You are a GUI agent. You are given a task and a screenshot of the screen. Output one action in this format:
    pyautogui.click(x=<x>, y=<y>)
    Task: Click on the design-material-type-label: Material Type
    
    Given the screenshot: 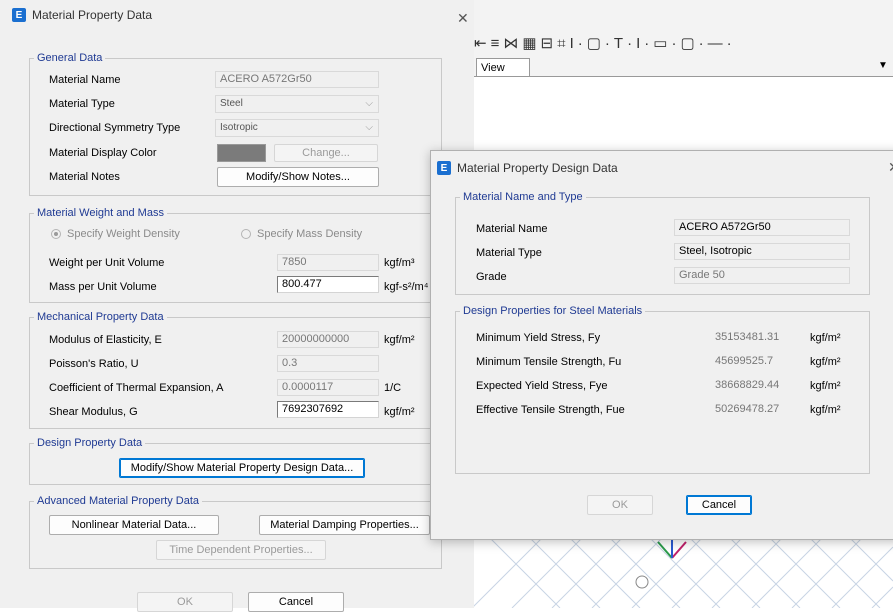 What is the action you would take?
    pyautogui.click(x=509, y=253)
    